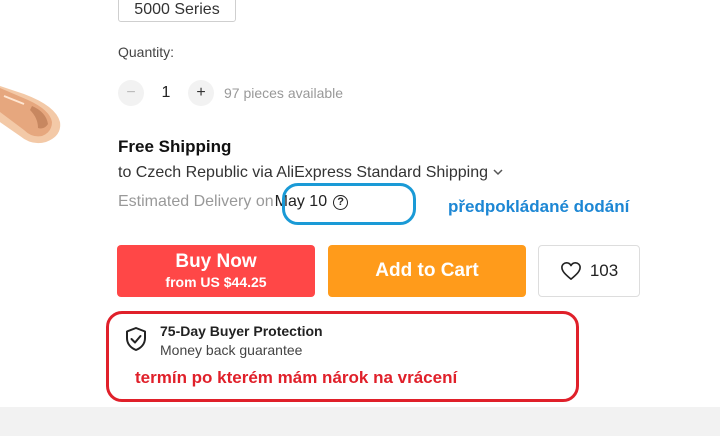  Describe the element at coordinates (177, 11) in the screenshot. I see `variant-option-selected: 5000 Series` at that location.